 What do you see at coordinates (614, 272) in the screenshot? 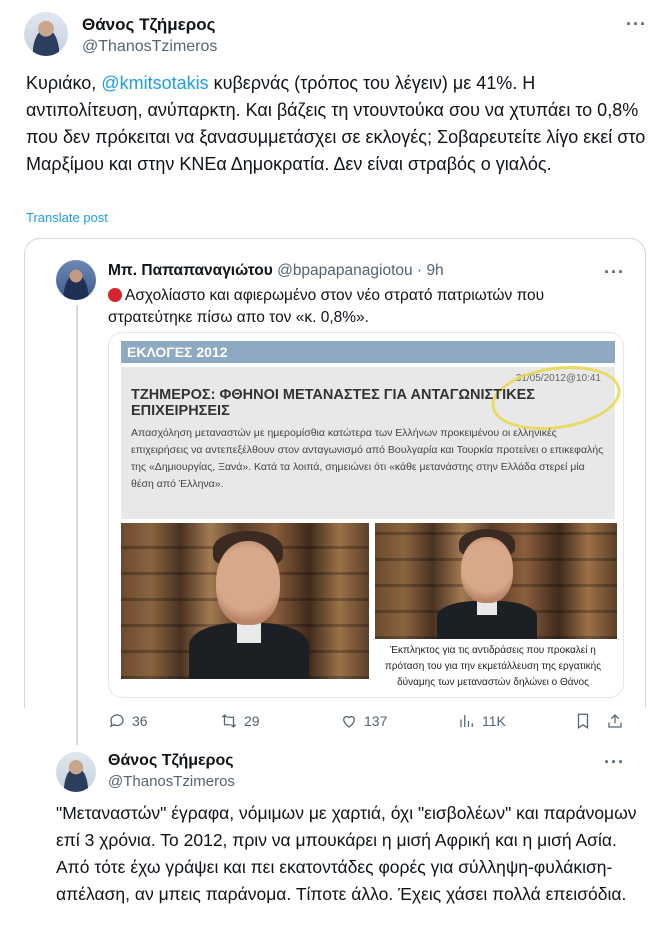
I see `quoted-more-dots-icon: ···` at bounding box center [614, 272].